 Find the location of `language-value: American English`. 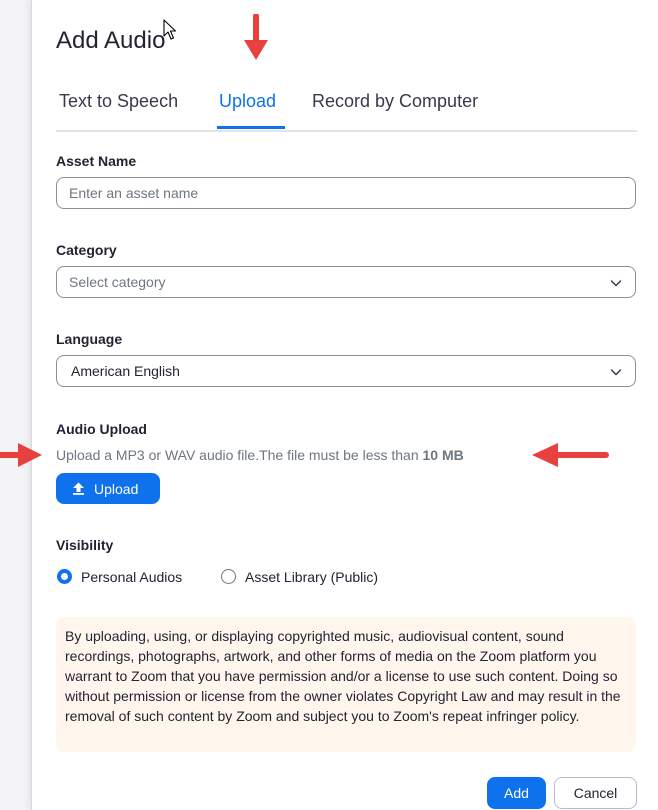

language-value: American English is located at coordinates (125, 371).